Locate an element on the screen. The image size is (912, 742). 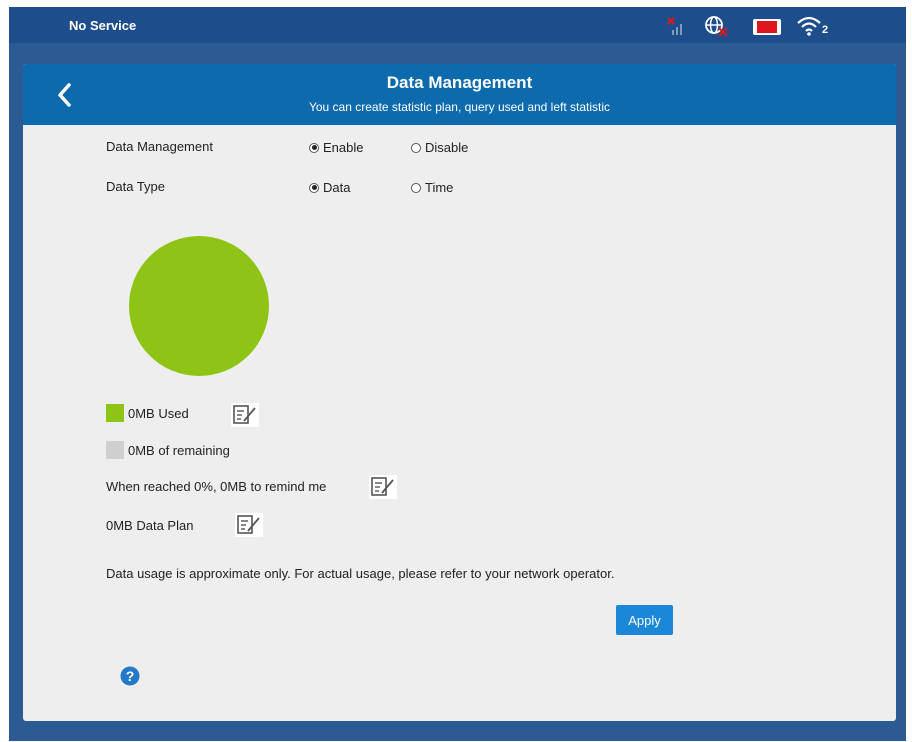
radio-data: Data is located at coordinates (329, 187).